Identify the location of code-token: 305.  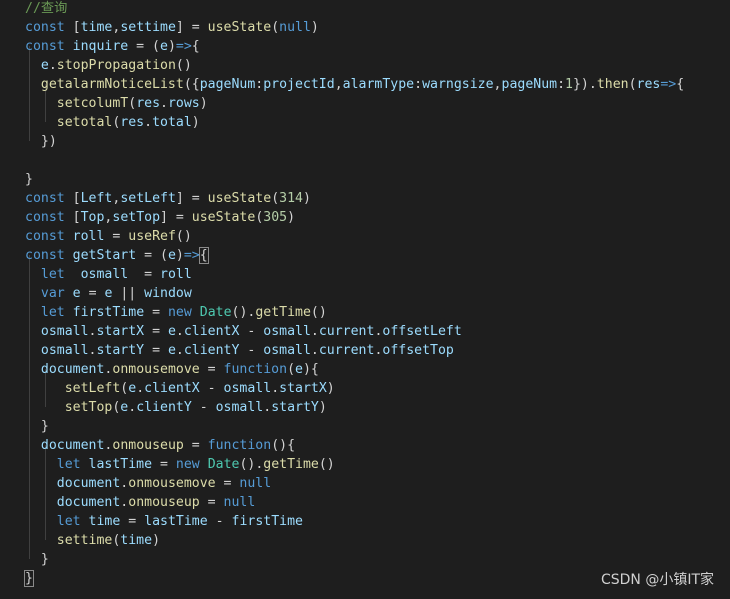
(275, 217).